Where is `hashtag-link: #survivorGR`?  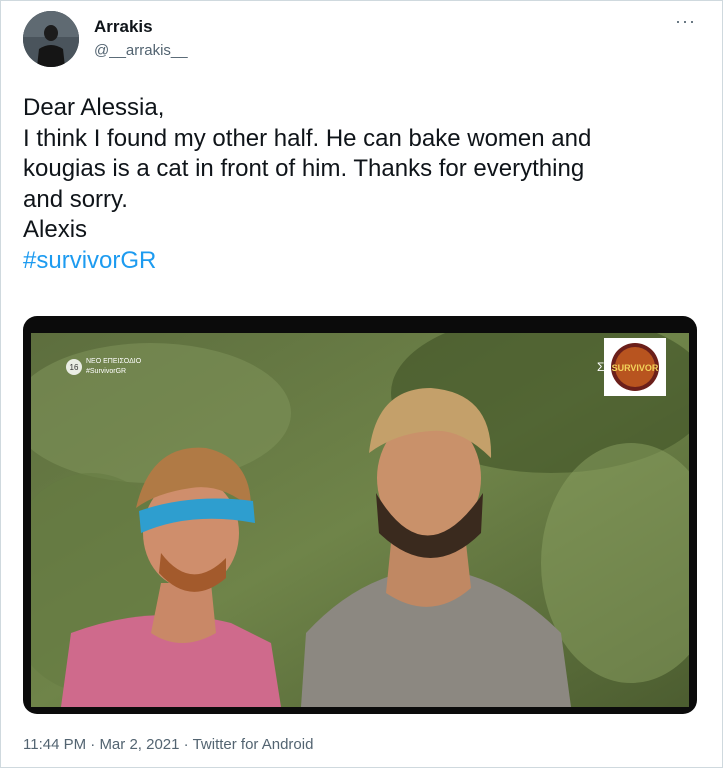
hashtag-link: #survivorGR is located at coordinates (363, 261).